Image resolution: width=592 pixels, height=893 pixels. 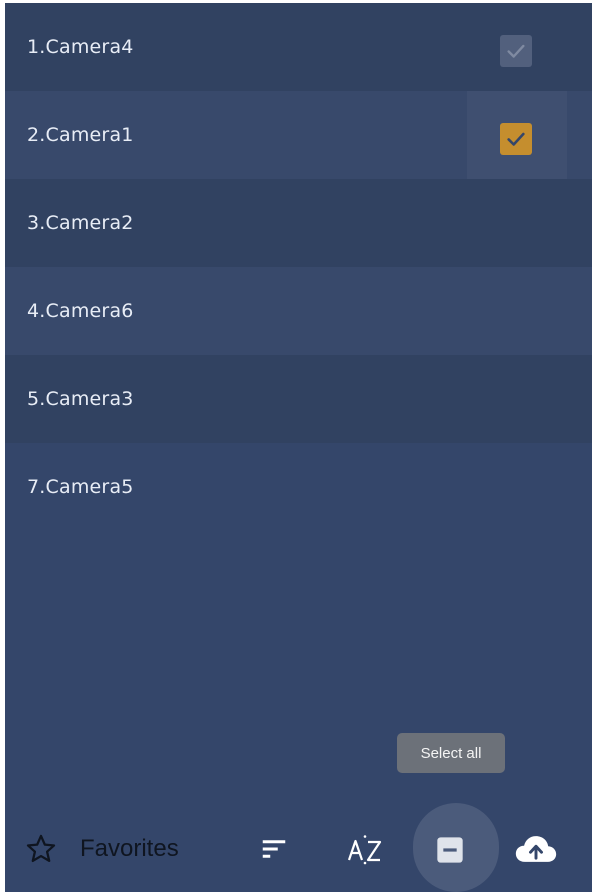 I want to click on camera-label: 1.Camera4, so click(x=80, y=47).